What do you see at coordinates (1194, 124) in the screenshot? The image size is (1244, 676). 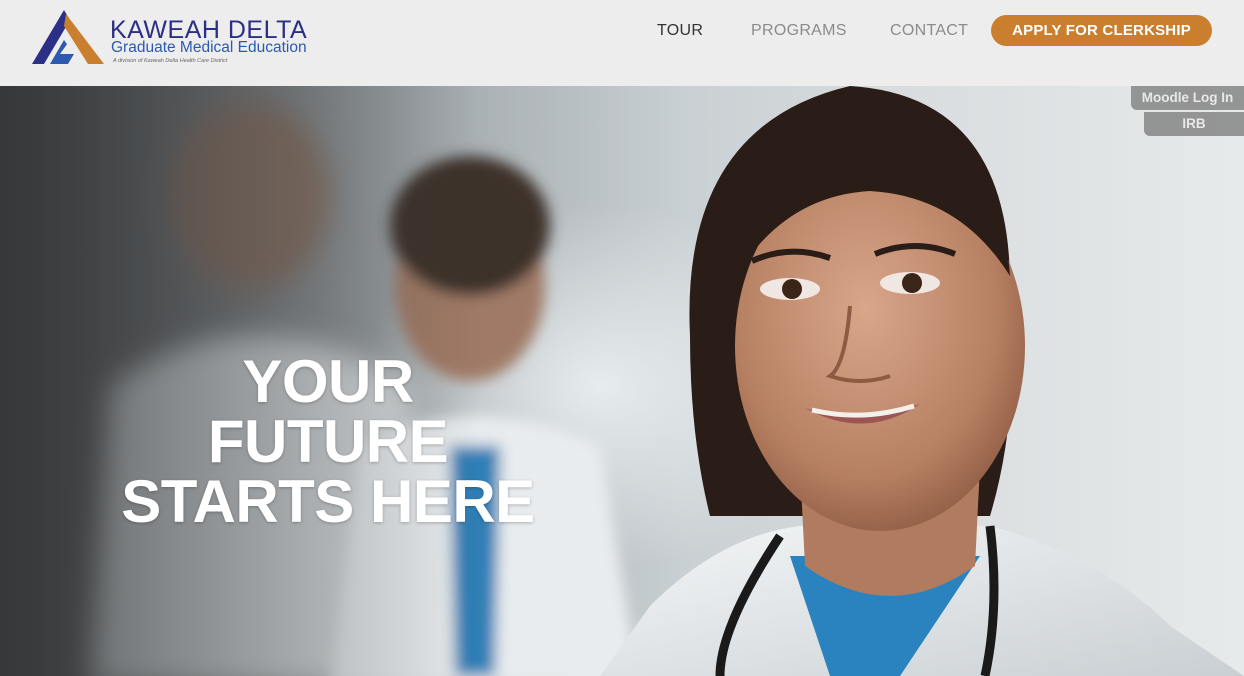 I see `irb-link: IRB` at bounding box center [1194, 124].